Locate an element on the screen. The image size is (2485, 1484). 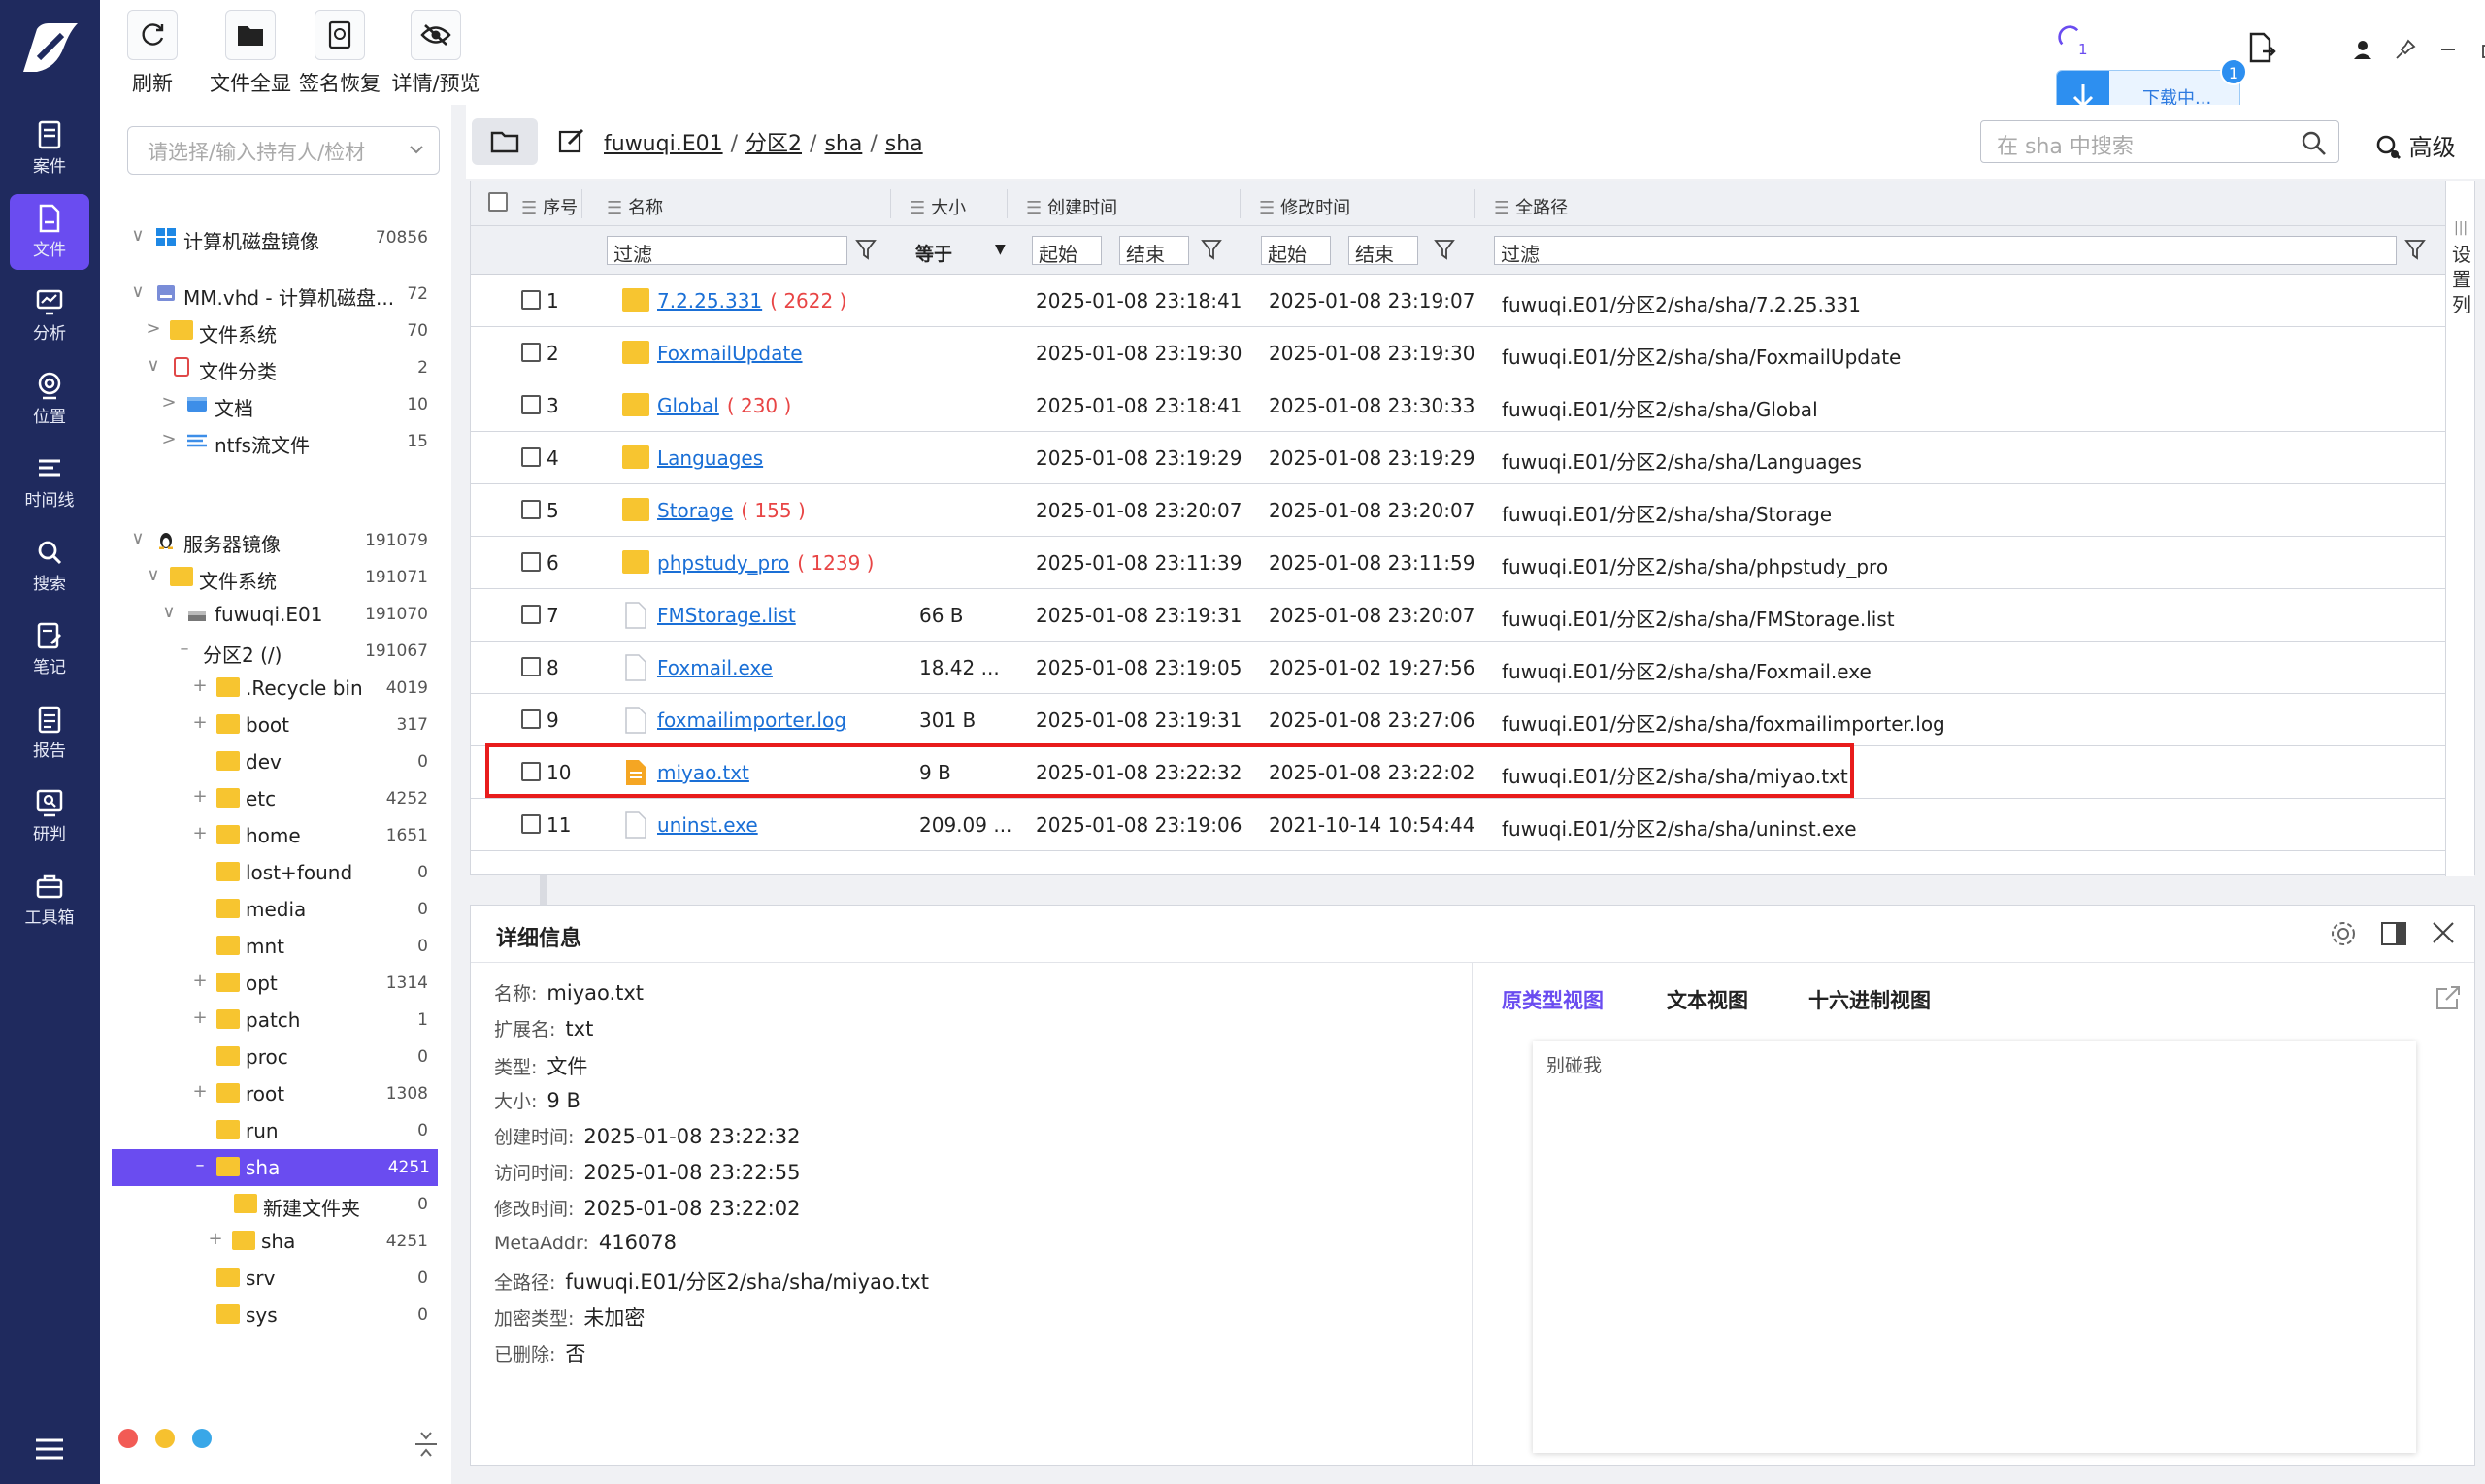
tree-node: ∨ MM.vhd - 计算机磁盘... 72 is located at coordinates (268, 294).